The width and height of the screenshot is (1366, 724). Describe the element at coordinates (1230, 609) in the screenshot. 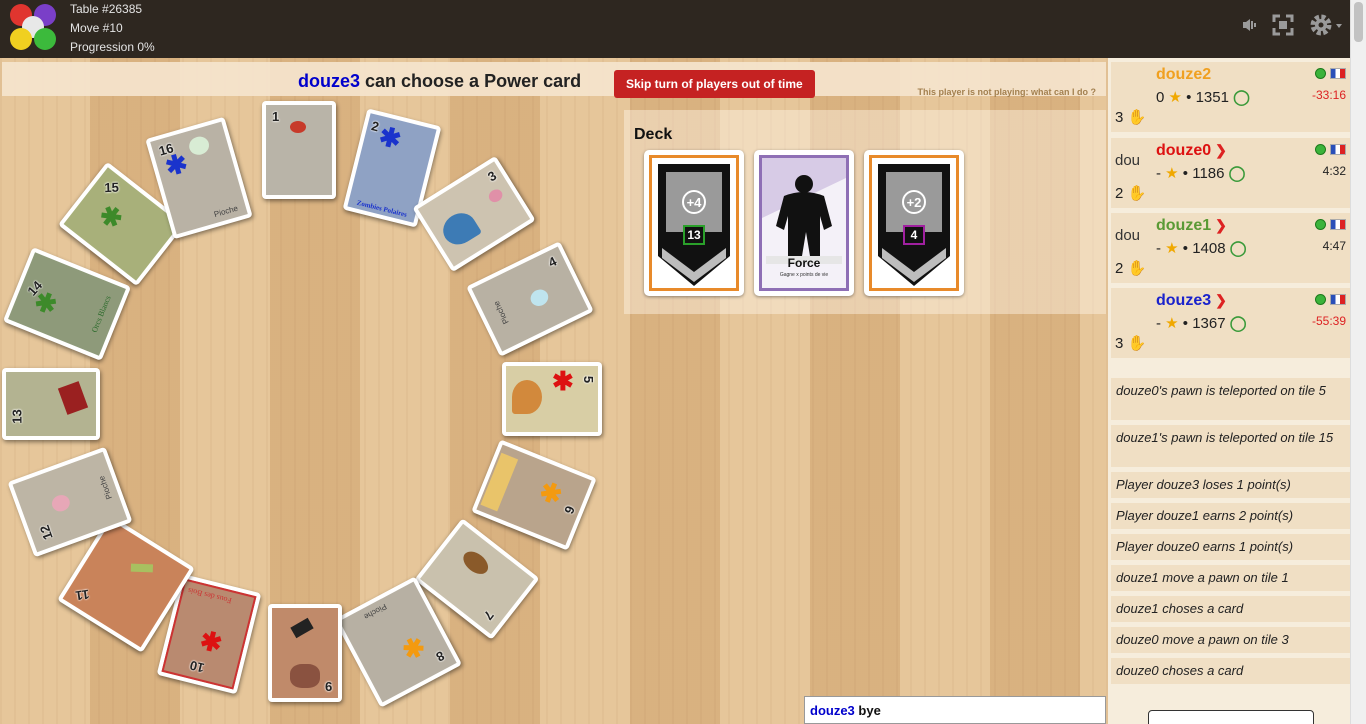

I see `log-entry: douze1 choses a card` at that location.